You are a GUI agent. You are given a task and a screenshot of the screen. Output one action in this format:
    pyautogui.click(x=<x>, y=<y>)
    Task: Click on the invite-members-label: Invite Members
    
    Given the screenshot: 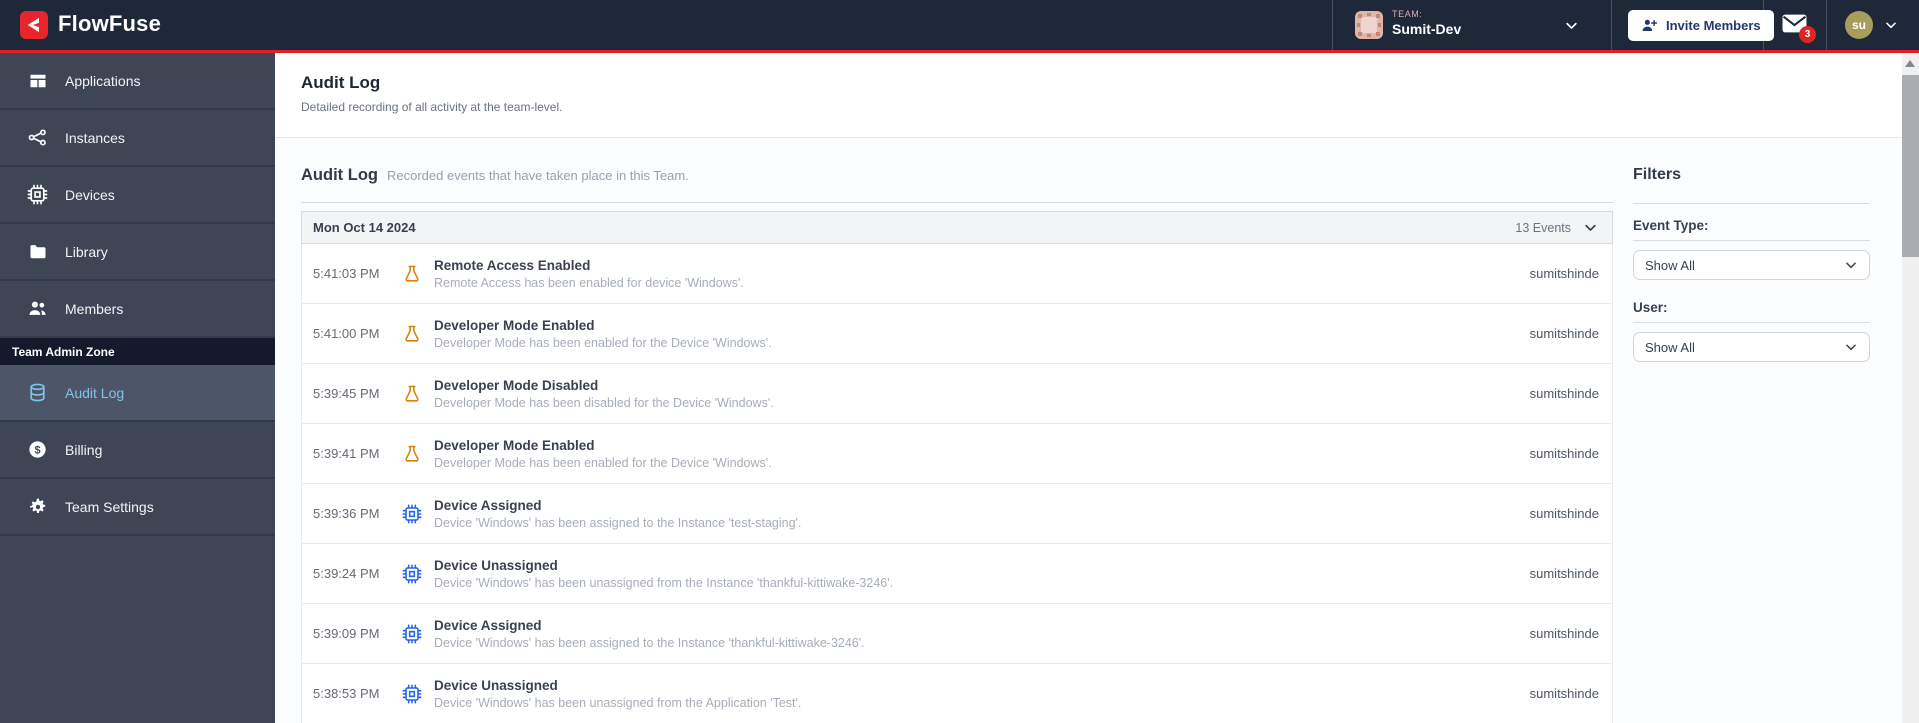 What is the action you would take?
    pyautogui.click(x=1713, y=25)
    